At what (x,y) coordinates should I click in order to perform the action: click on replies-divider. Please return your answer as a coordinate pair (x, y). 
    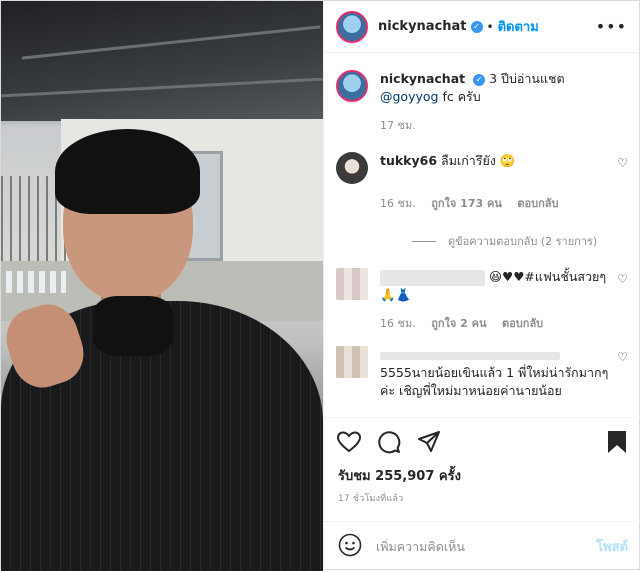
    Looking at the image, I should click on (424, 241).